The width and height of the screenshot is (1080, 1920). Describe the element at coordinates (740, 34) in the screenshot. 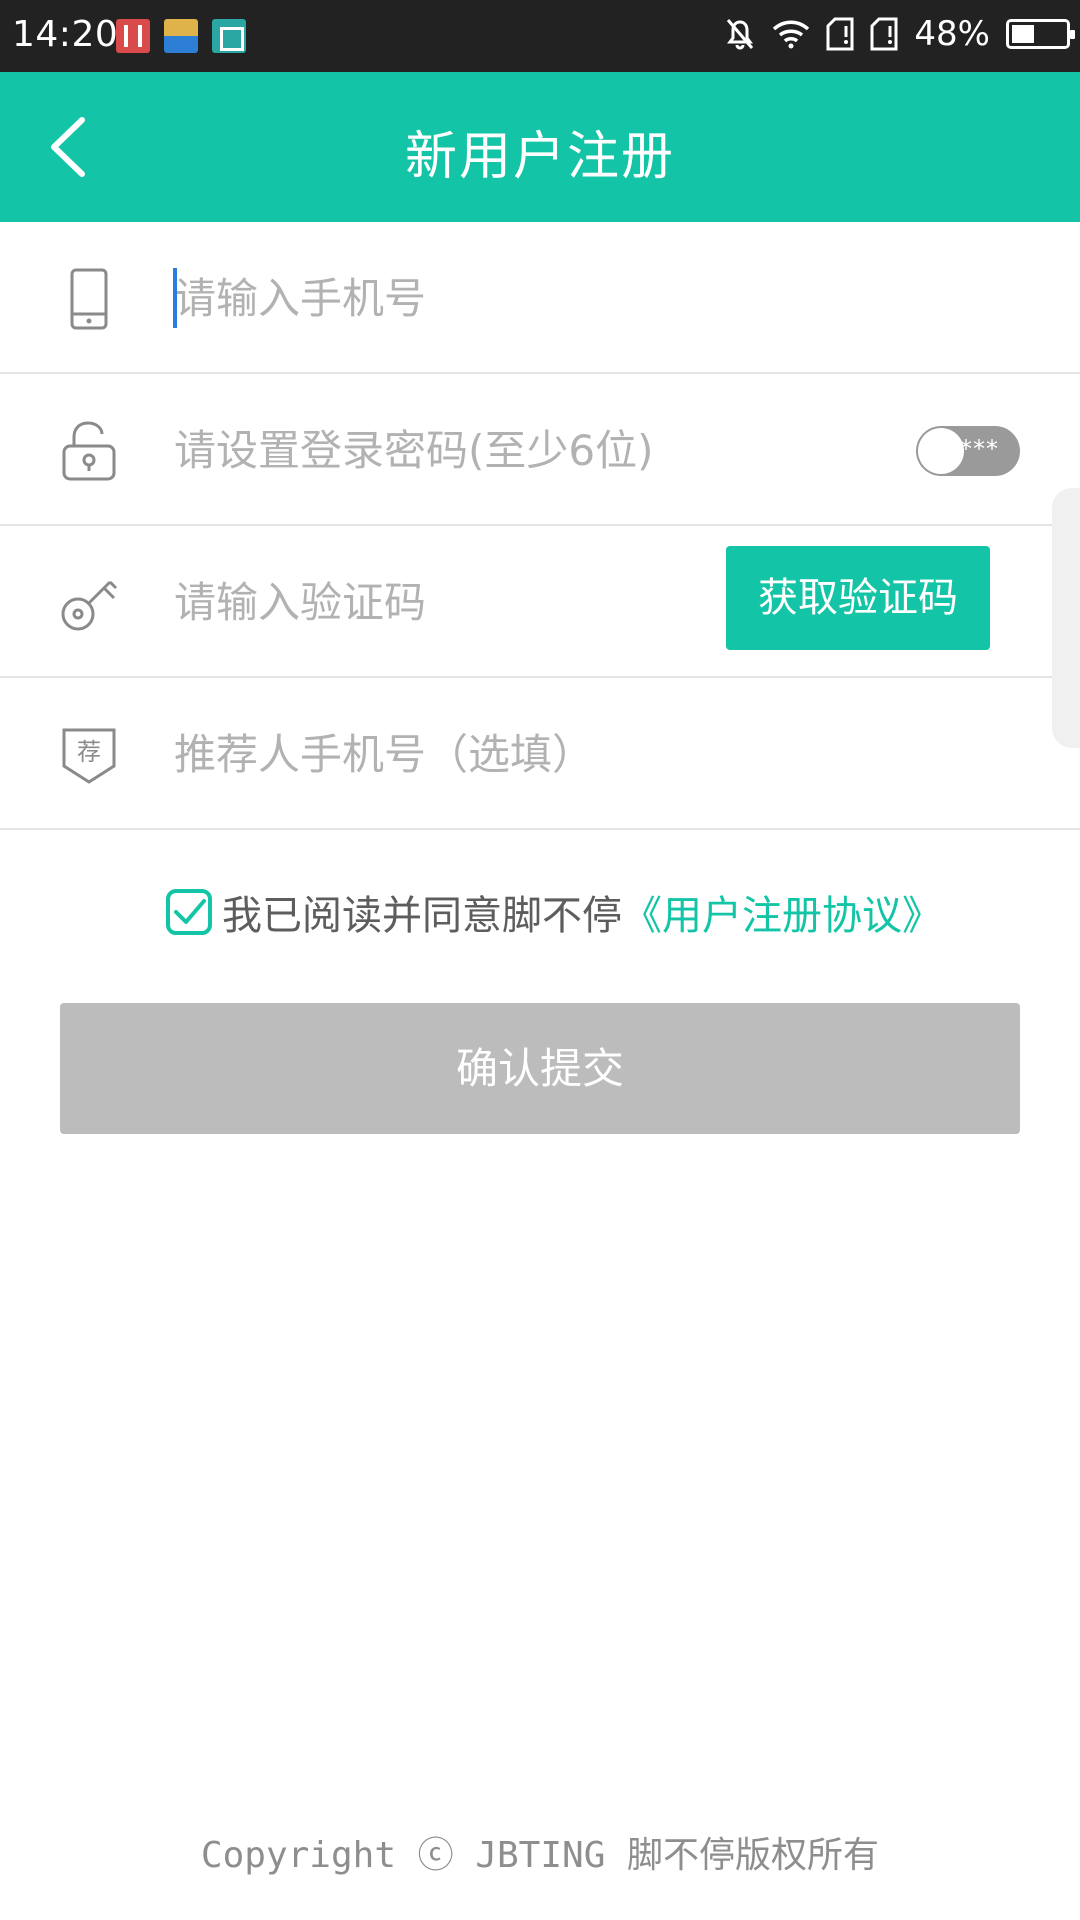

I see `mute-icon` at that location.